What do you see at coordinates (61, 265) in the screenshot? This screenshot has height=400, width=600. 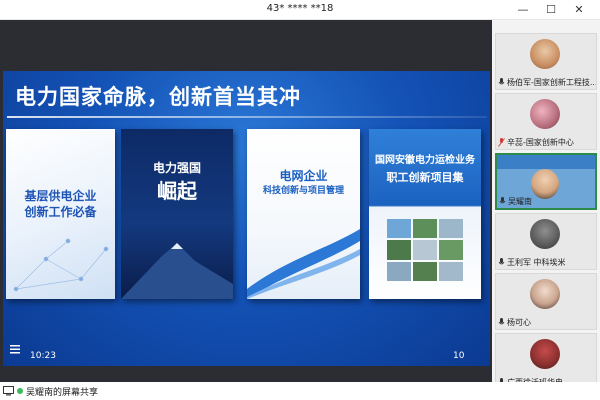 I see `network-graphic` at bounding box center [61, 265].